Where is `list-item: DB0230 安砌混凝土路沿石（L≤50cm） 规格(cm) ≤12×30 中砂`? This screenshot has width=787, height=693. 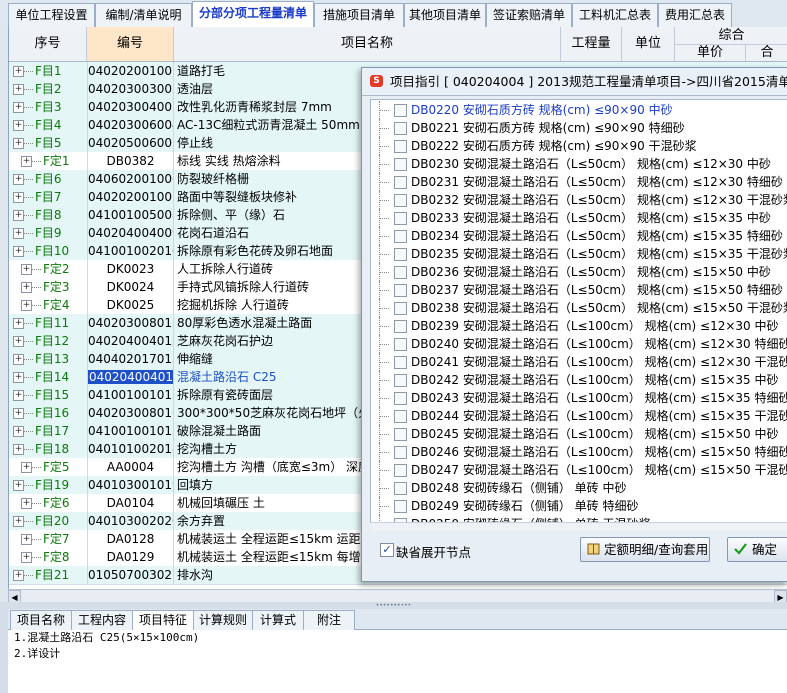
list-item: DB0230 安砌混凝土路沿石（L≤50cm） 规格(cm) ≤12×30 中砂 is located at coordinates (579, 164).